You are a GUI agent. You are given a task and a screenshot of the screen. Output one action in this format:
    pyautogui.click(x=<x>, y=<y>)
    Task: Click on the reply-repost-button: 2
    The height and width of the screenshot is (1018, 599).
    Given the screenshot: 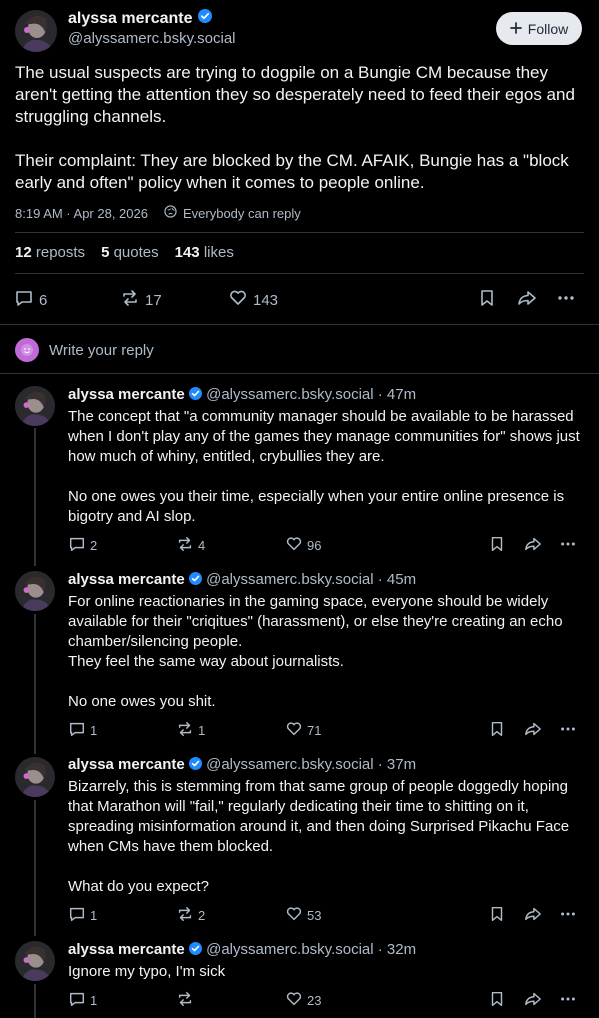 What is the action you would take?
    pyautogui.click(x=190, y=915)
    